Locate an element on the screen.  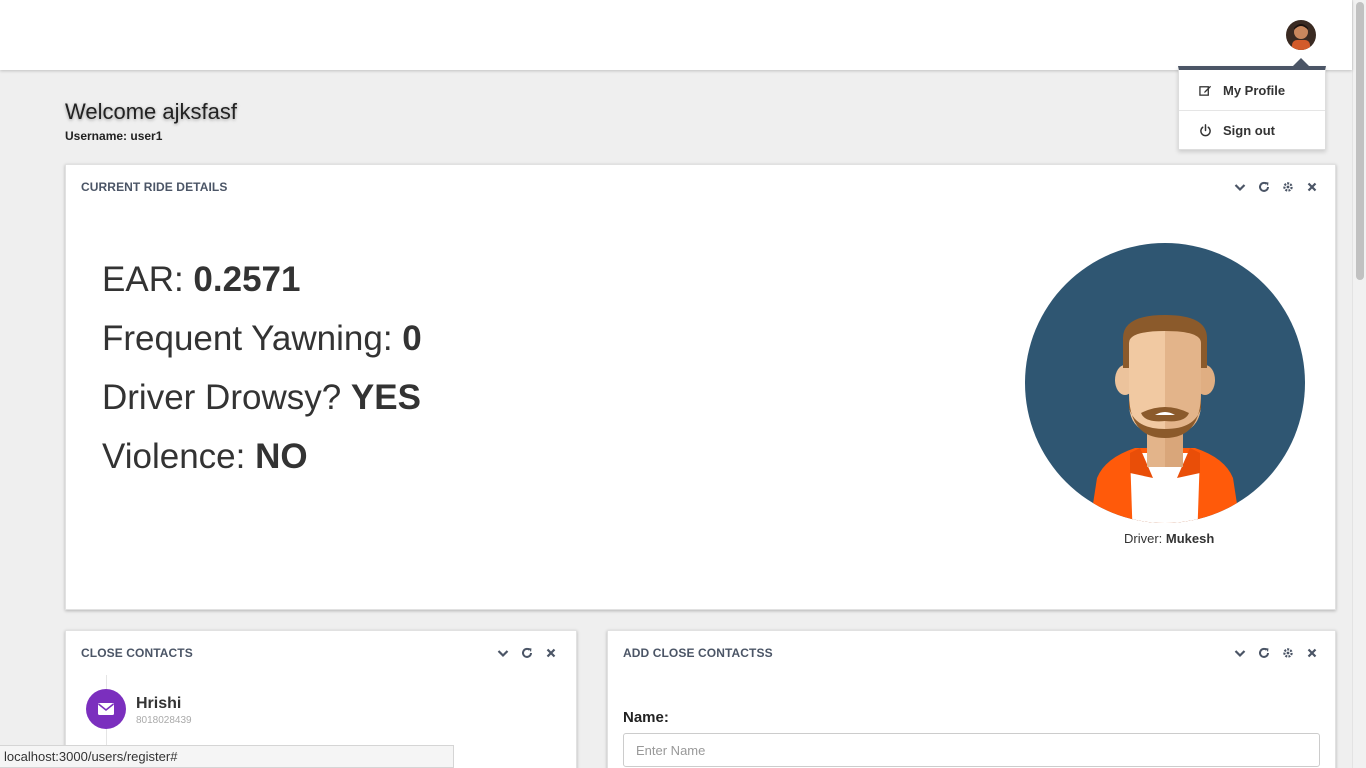
dropdown-caret is located at coordinates (1301, 62).